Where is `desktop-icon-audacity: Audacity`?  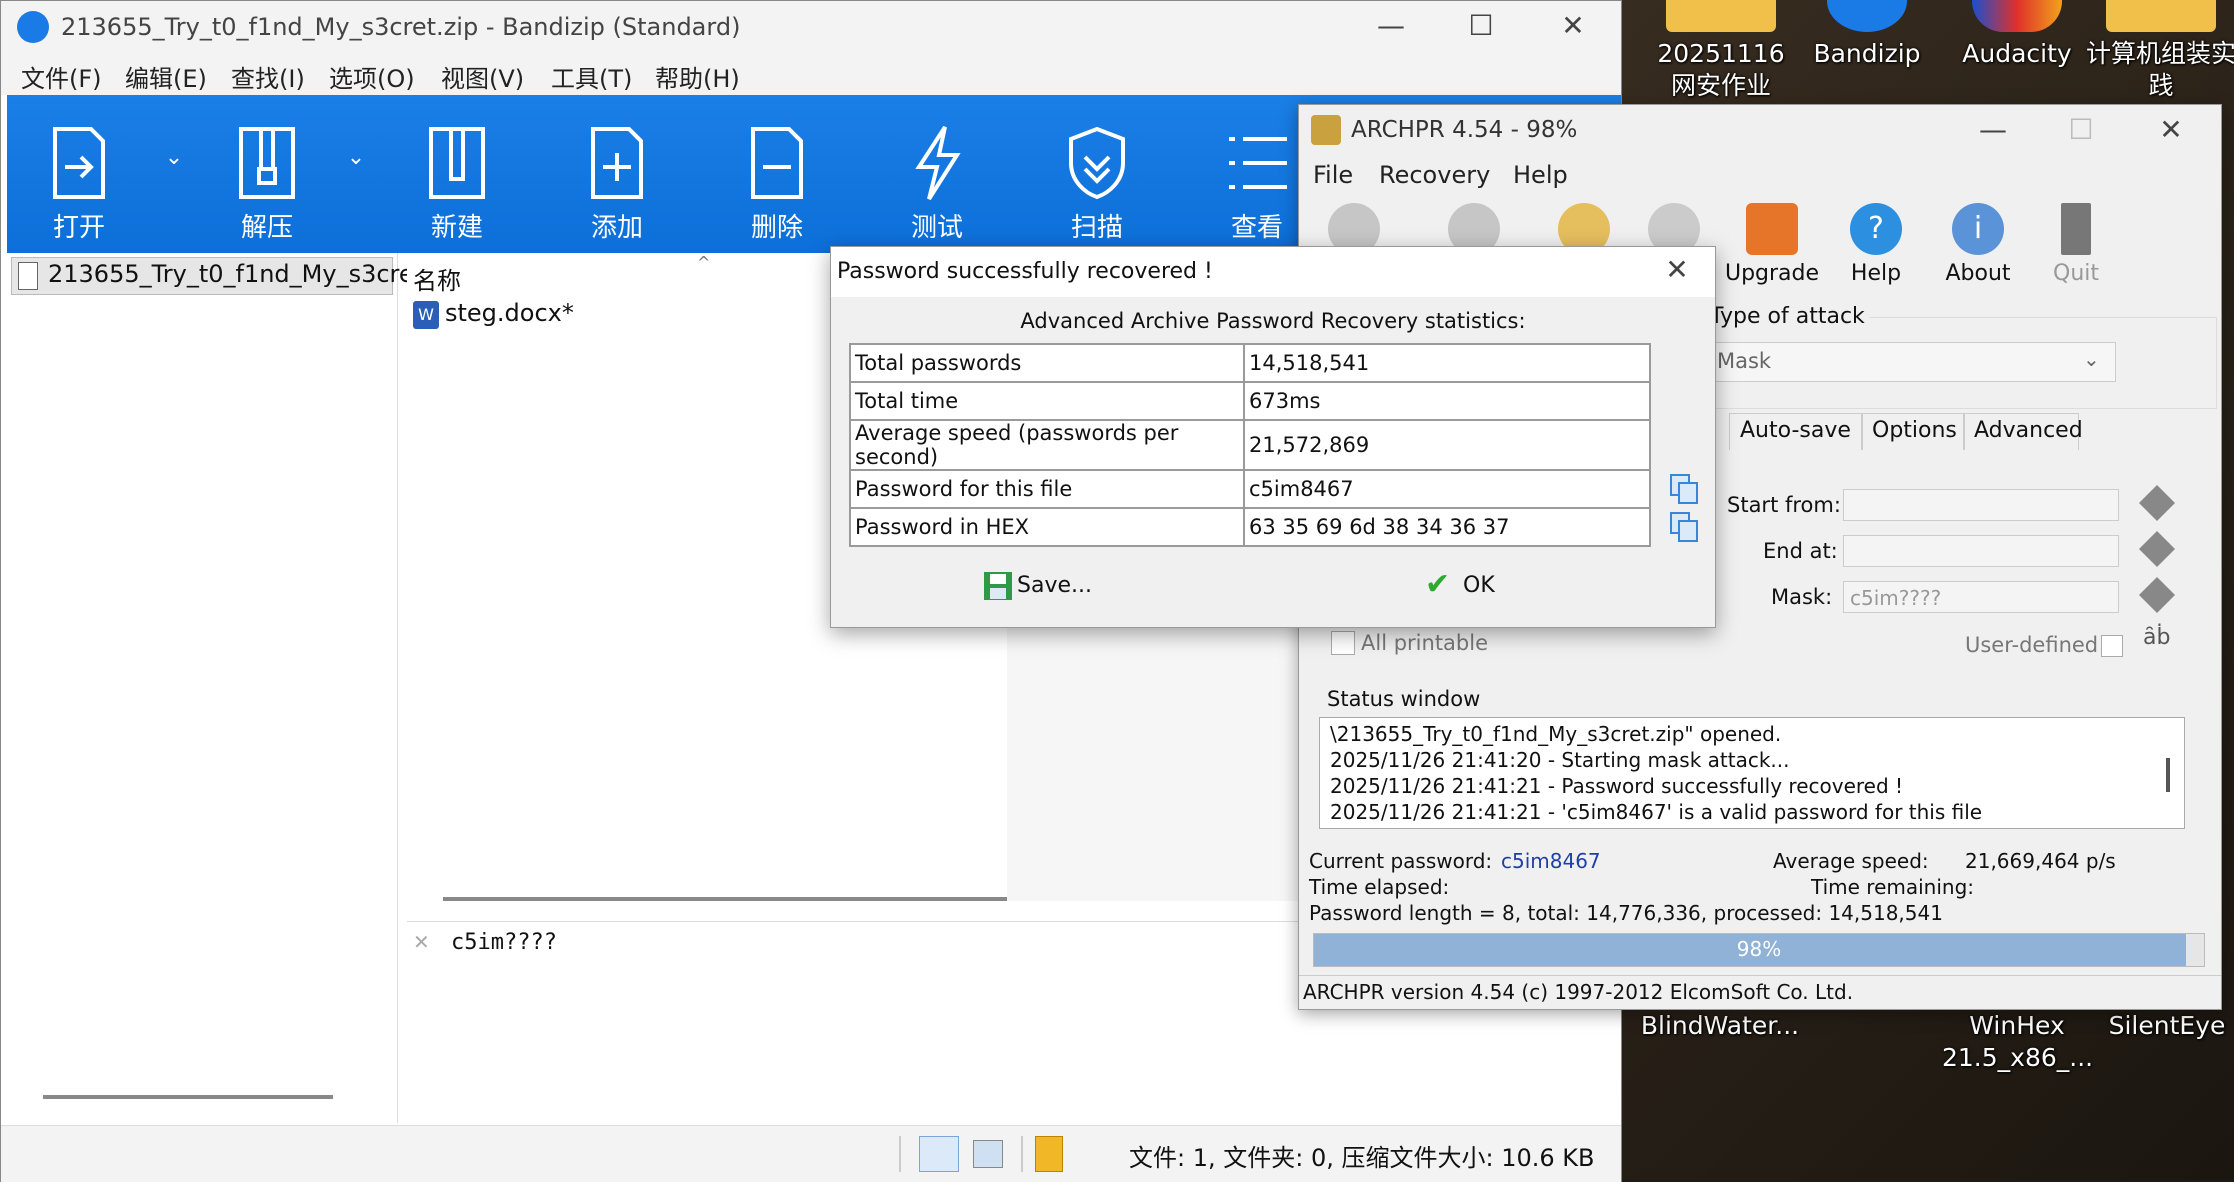 desktop-icon-audacity: Audacity is located at coordinates (2017, 35).